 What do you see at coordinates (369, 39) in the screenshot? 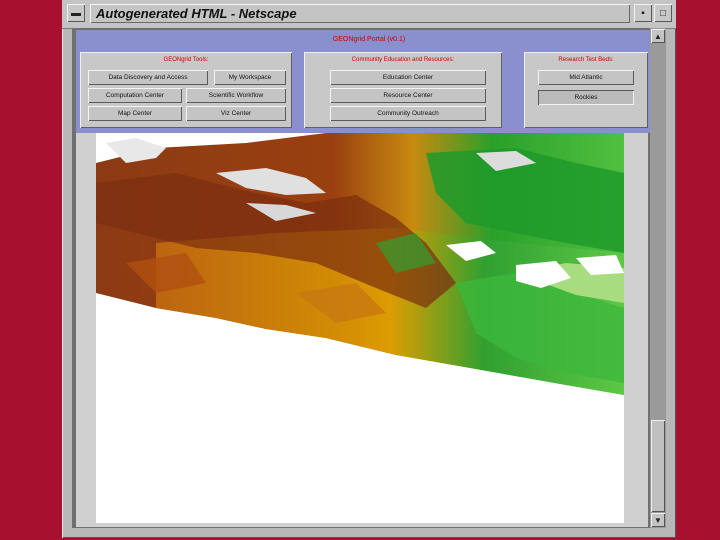
I see `portal-title: GEONgrid Portal (v0.1)` at bounding box center [369, 39].